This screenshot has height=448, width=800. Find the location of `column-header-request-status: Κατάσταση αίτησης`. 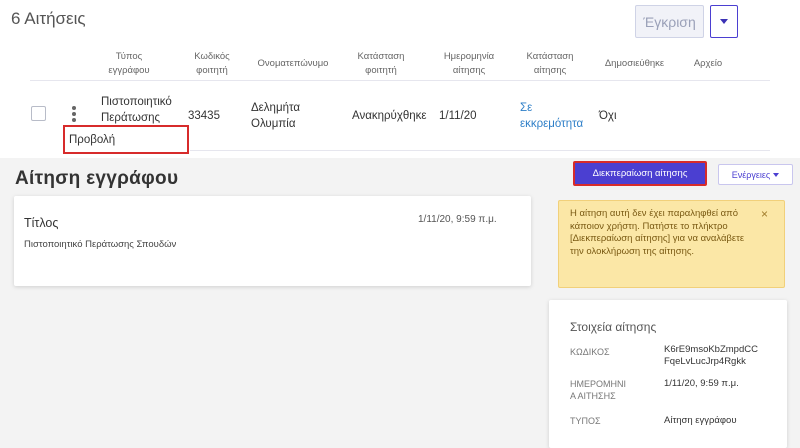

column-header-request-status: Κατάσταση αίτησης is located at coordinates (550, 64).